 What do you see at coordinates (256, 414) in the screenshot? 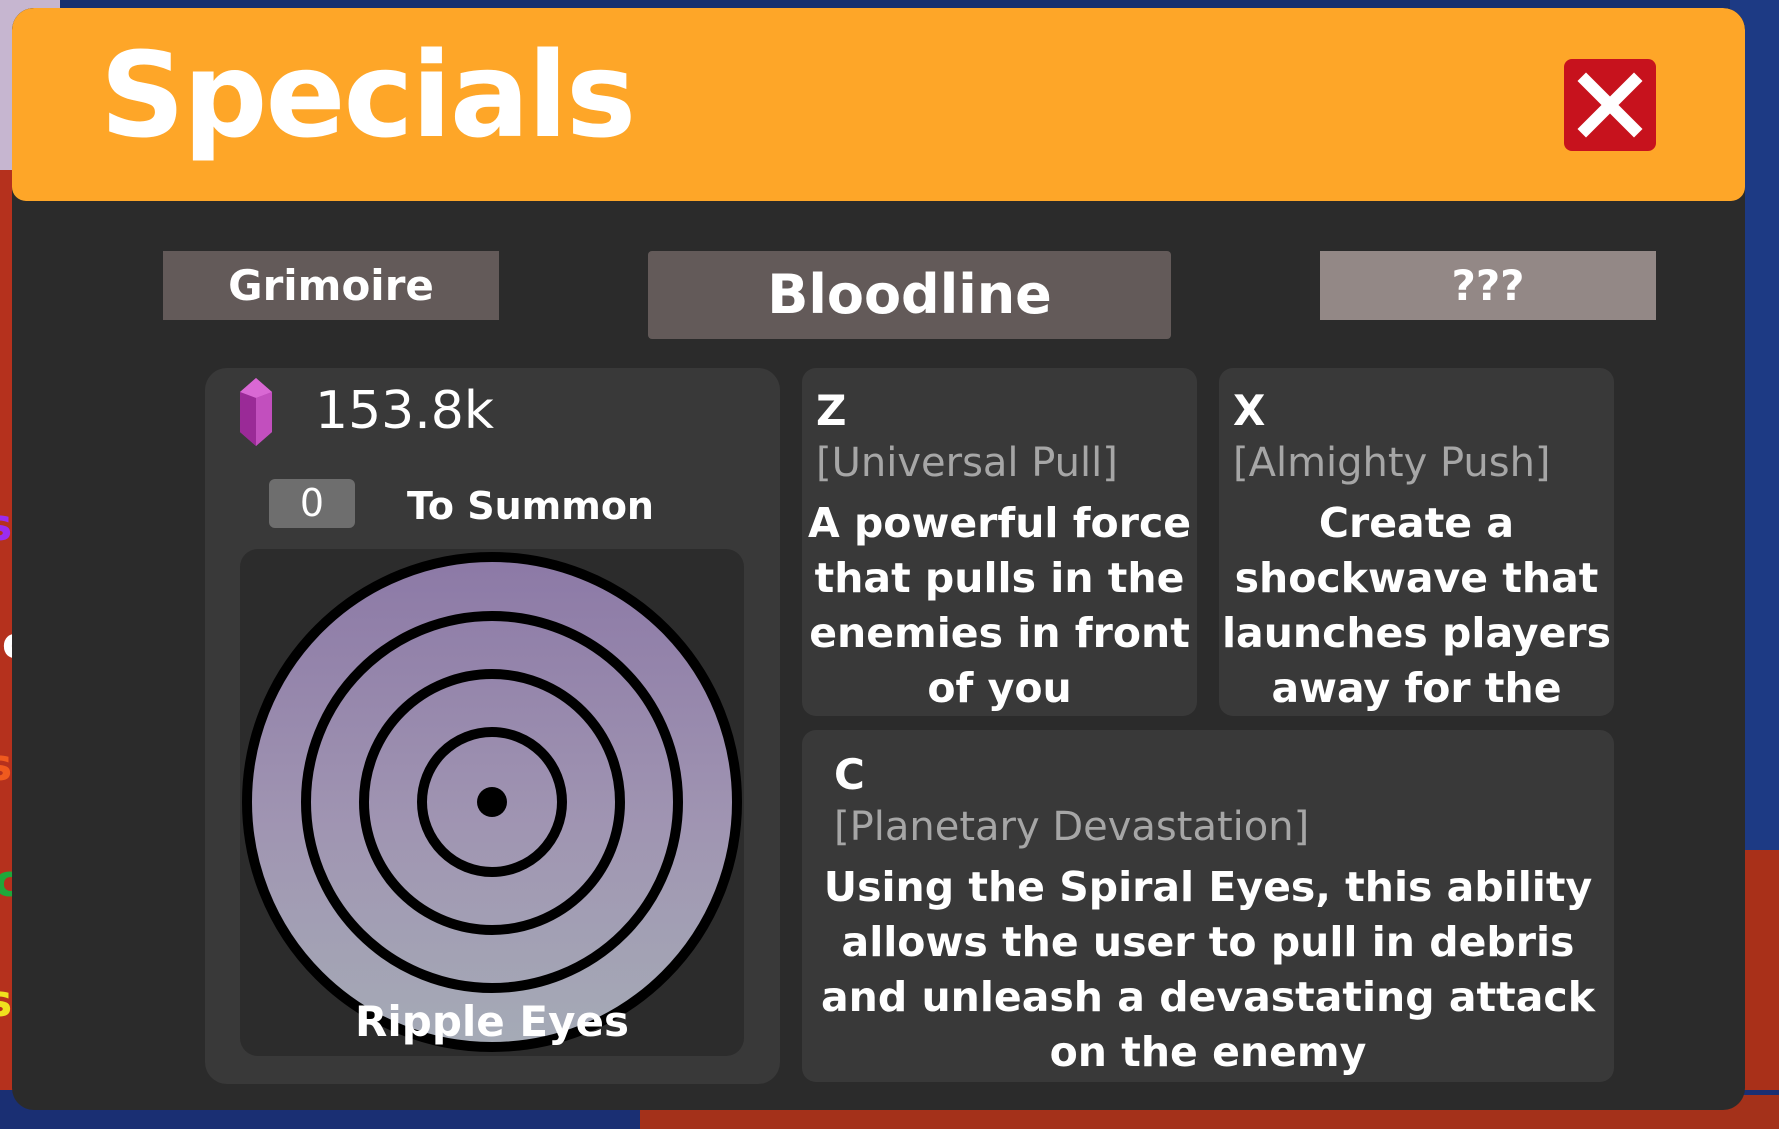
I see `purple-crystal-icon` at bounding box center [256, 414].